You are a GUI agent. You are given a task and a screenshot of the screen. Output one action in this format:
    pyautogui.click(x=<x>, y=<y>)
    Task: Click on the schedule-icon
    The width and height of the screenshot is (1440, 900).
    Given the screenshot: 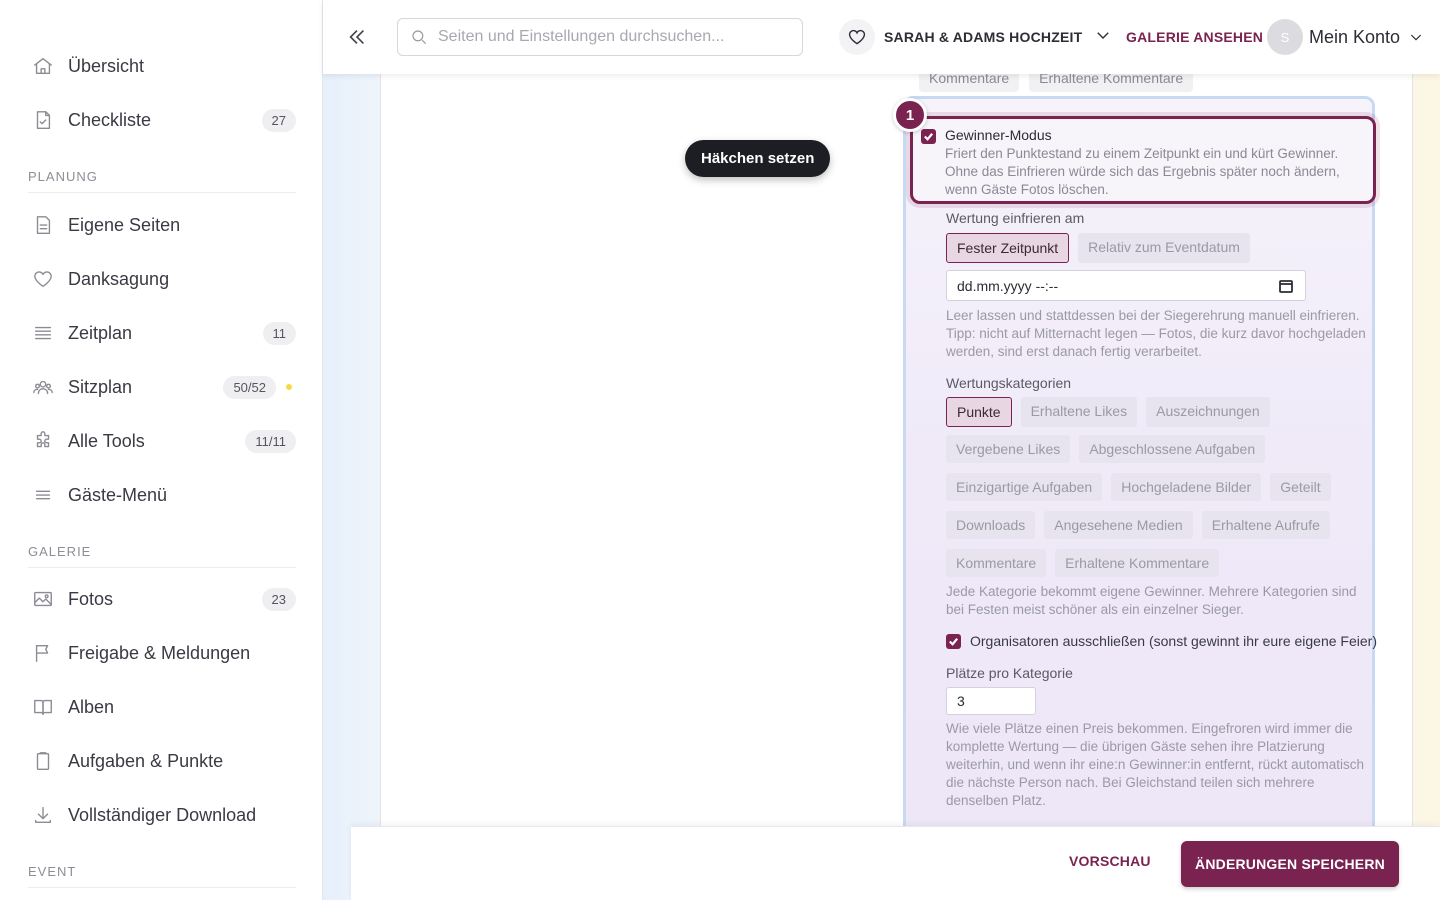 What is the action you would take?
    pyautogui.click(x=44, y=333)
    